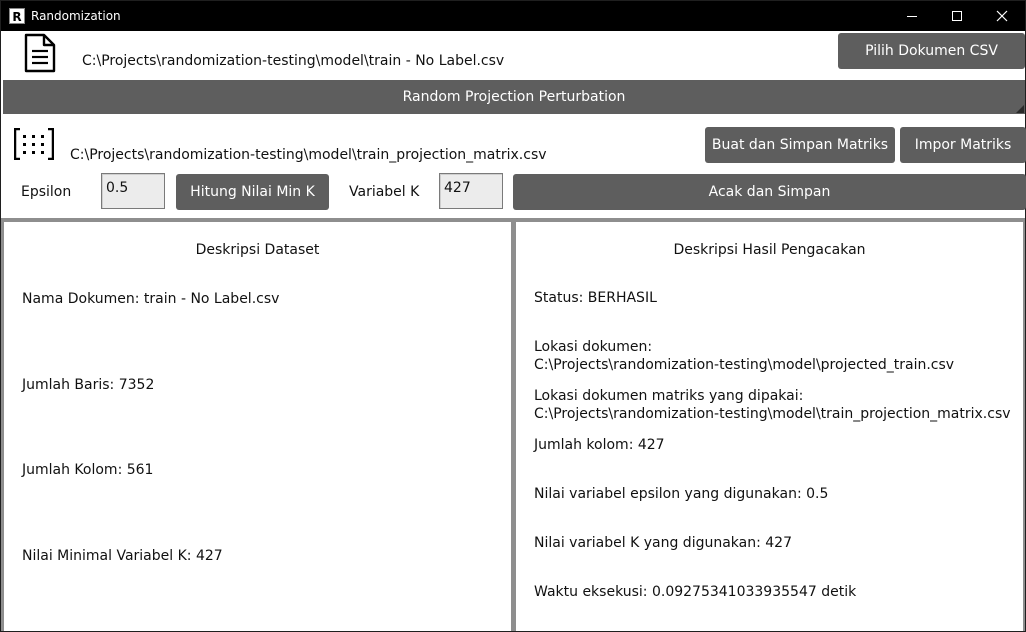 Image resolution: width=1026 pixels, height=632 pixels. I want to click on maximize-icon, so click(957, 16).